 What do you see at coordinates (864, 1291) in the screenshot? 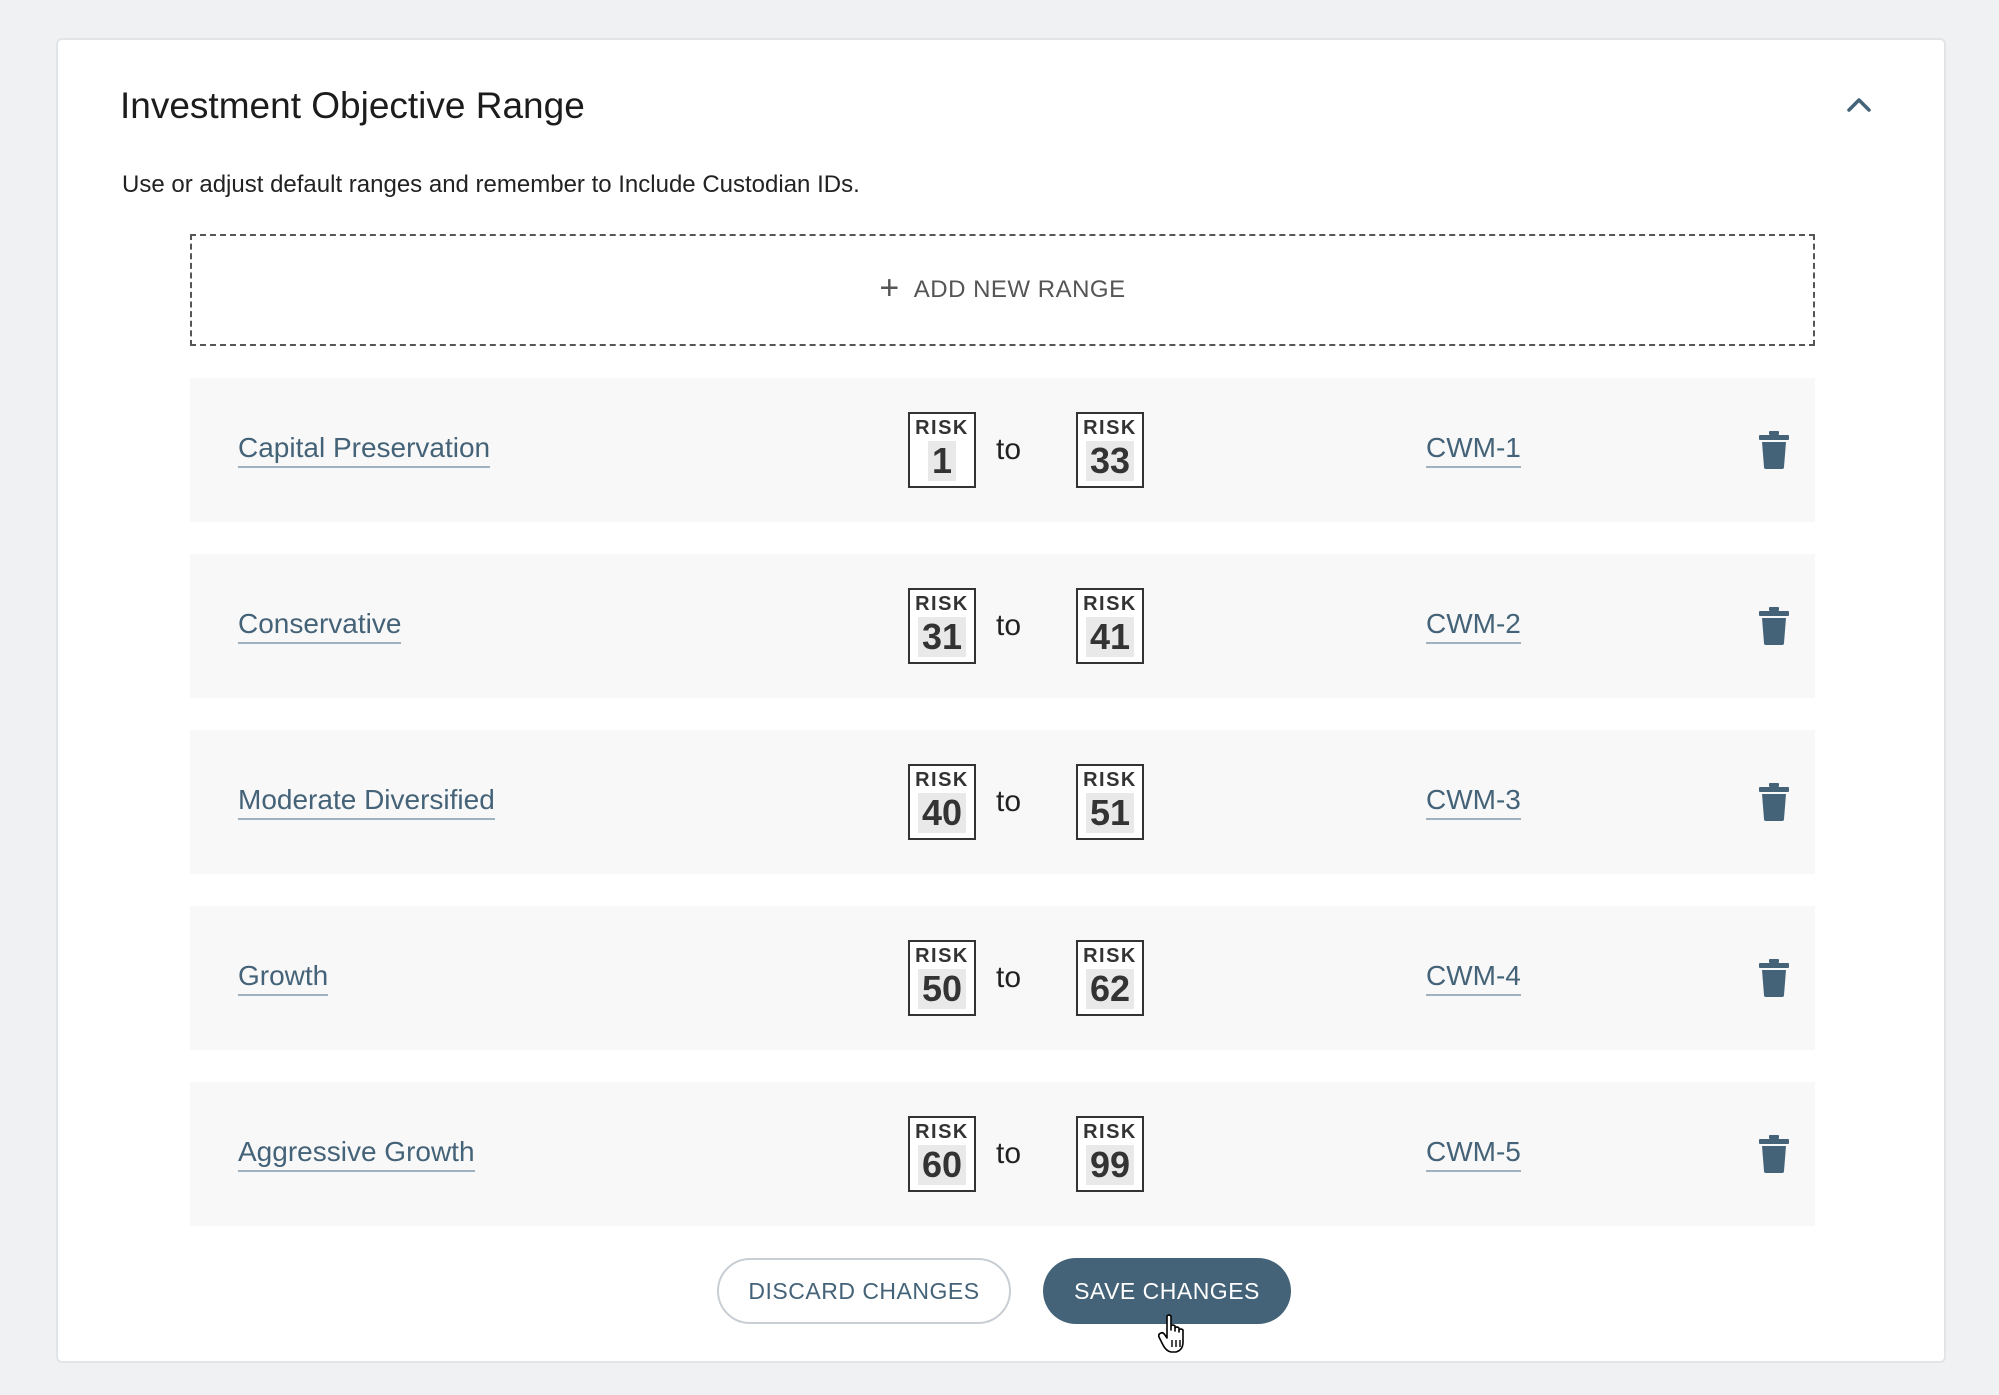
I see `discard-changes-button: DISCARD CHANGES` at bounding box center [864, 1291].